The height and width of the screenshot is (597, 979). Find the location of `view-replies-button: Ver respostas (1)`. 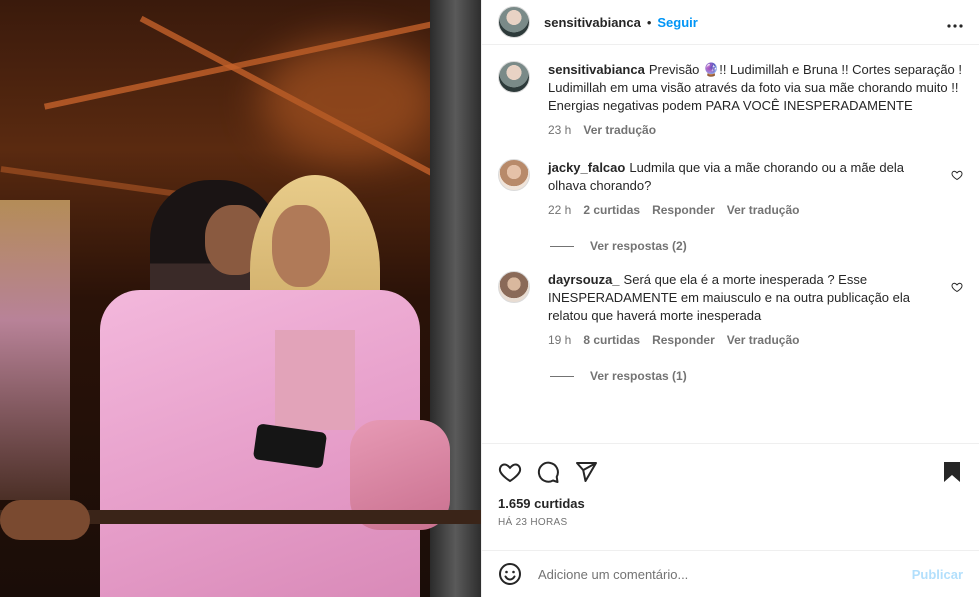

view-replies-button: Ver respostas (1) is located at coordinates (756, 376).